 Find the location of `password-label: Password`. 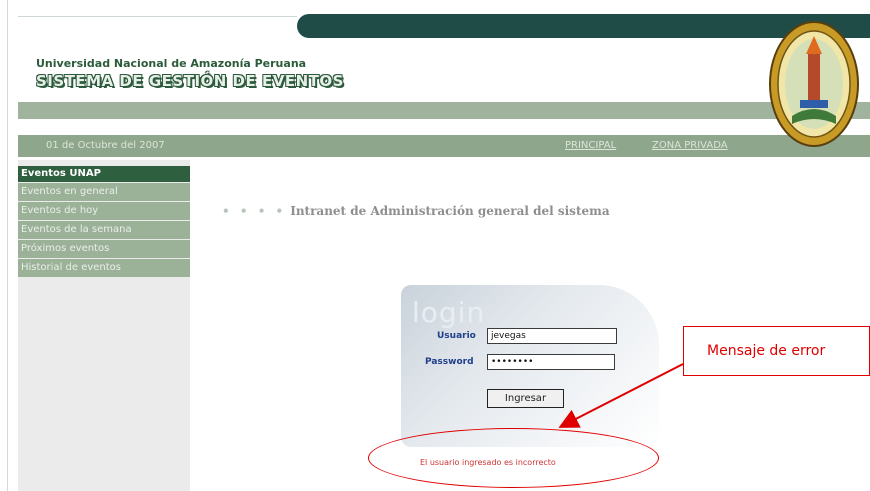

password-label: Password is located at coordinates (449, 362).